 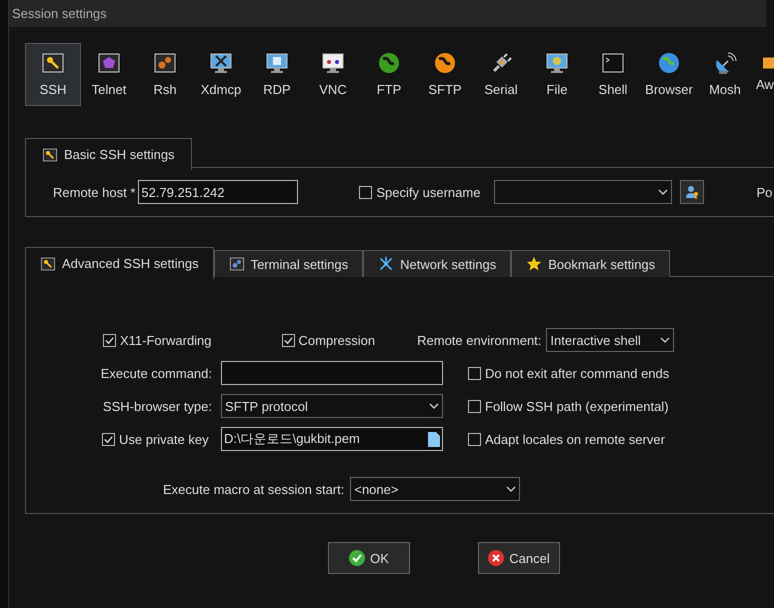 What do you see at coordinates (577, 373) in the screenshot?
I see `checkbox-label: Do not exit after command ends` at bounding box center [577, 373].